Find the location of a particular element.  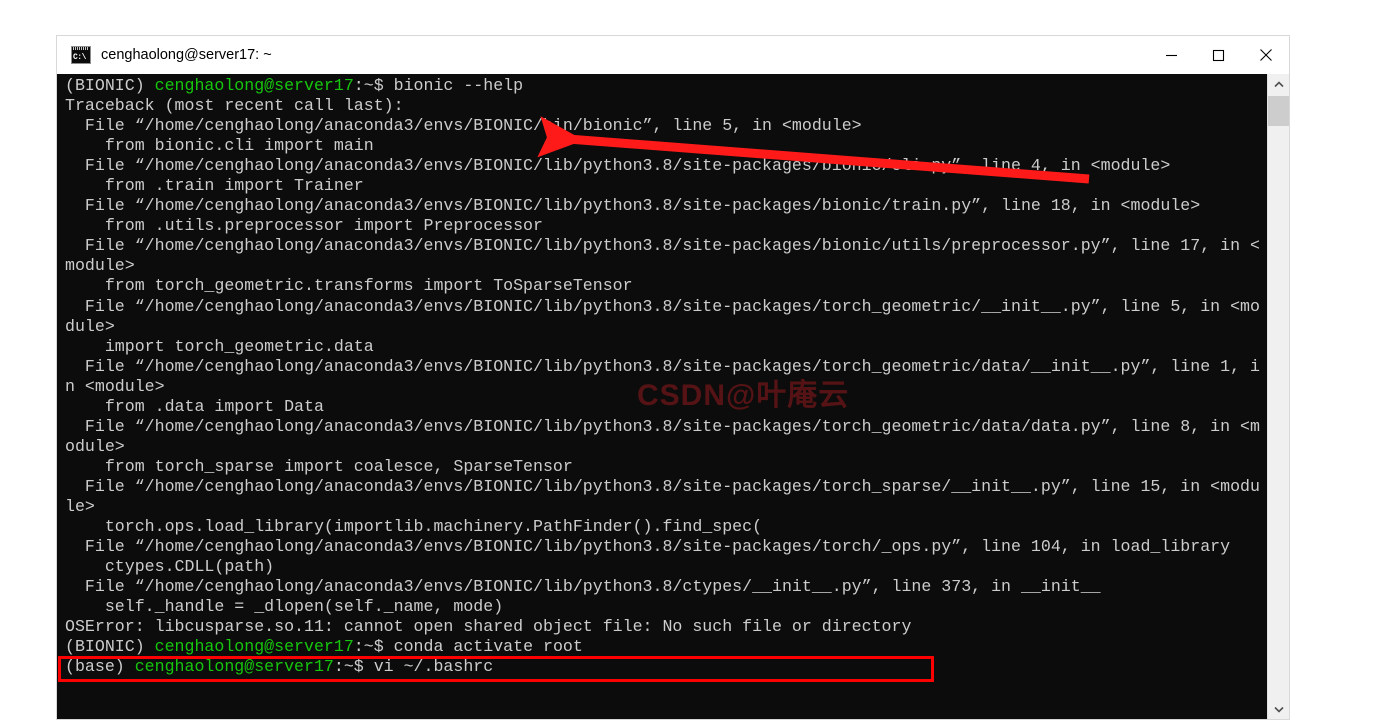

terminal-line: n <module> is located at coordinates (661, 387).